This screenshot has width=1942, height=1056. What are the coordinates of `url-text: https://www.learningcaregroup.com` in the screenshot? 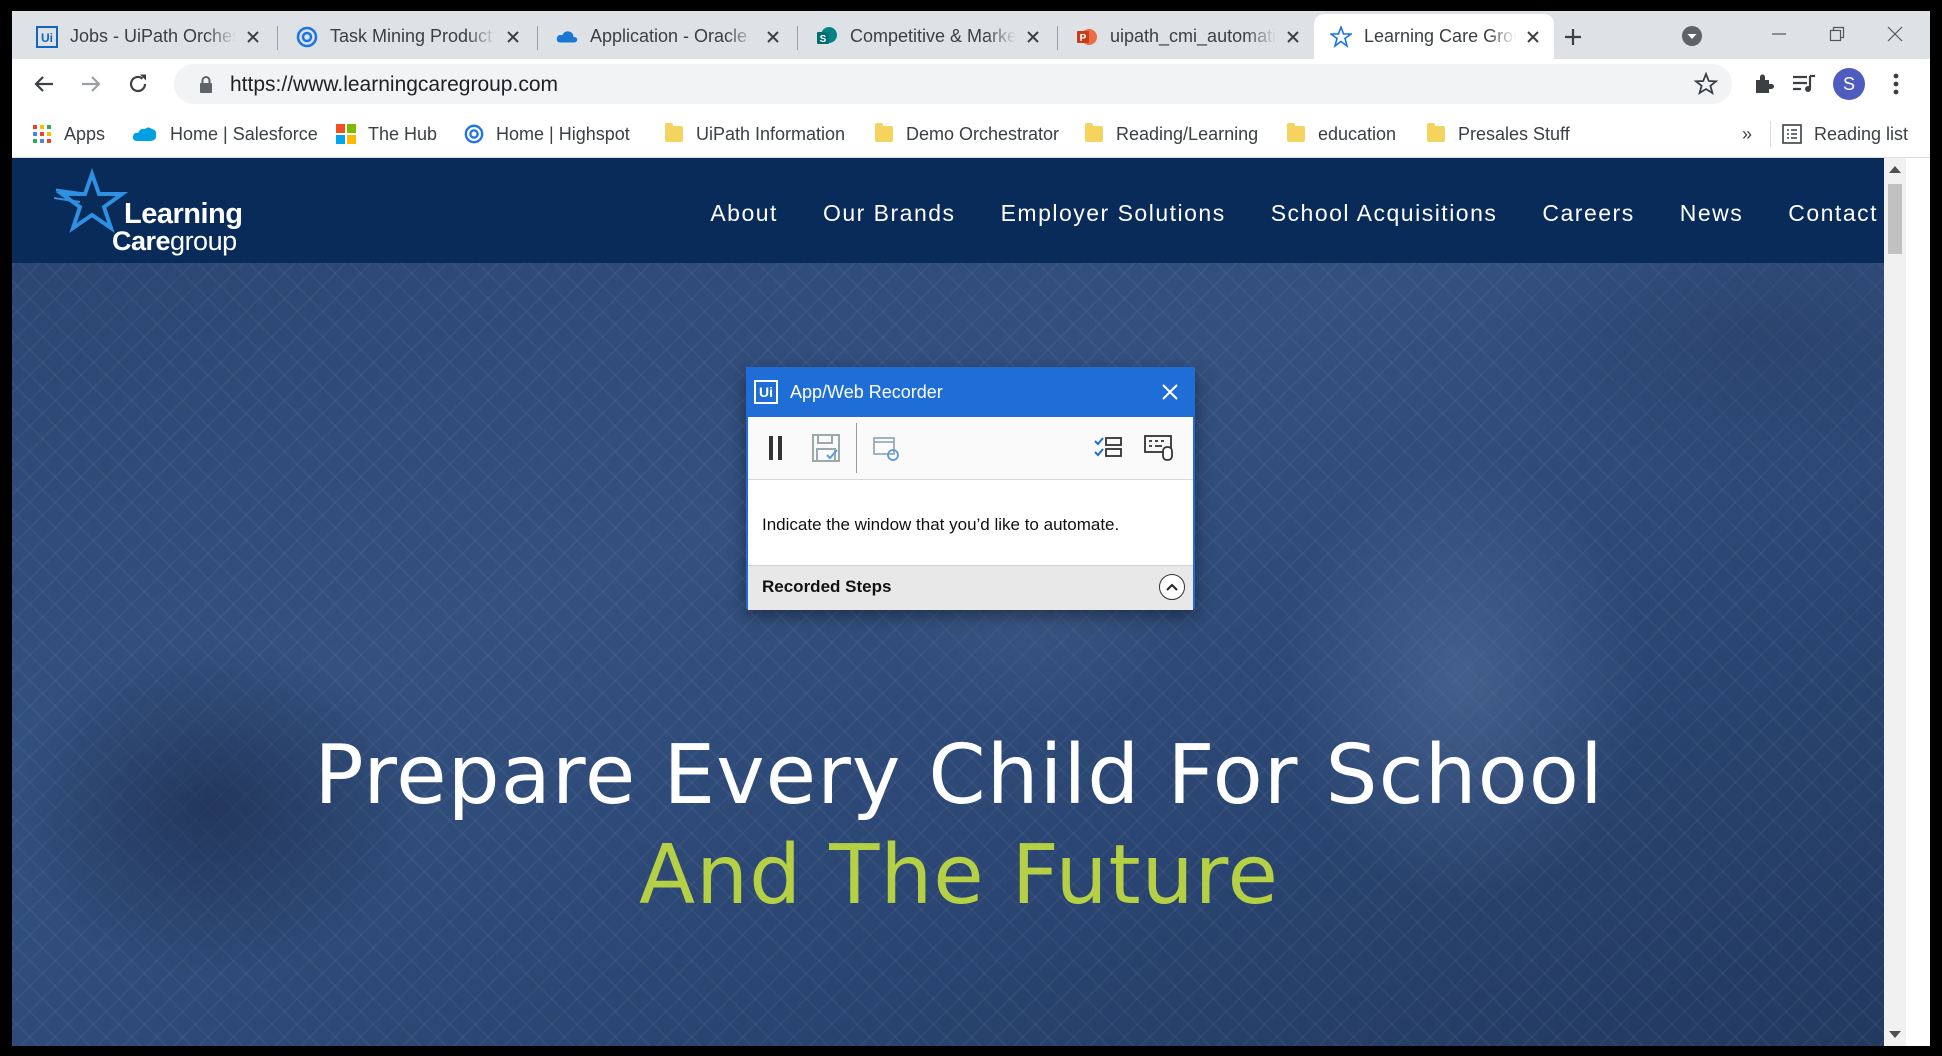 It's located at (394, 85).